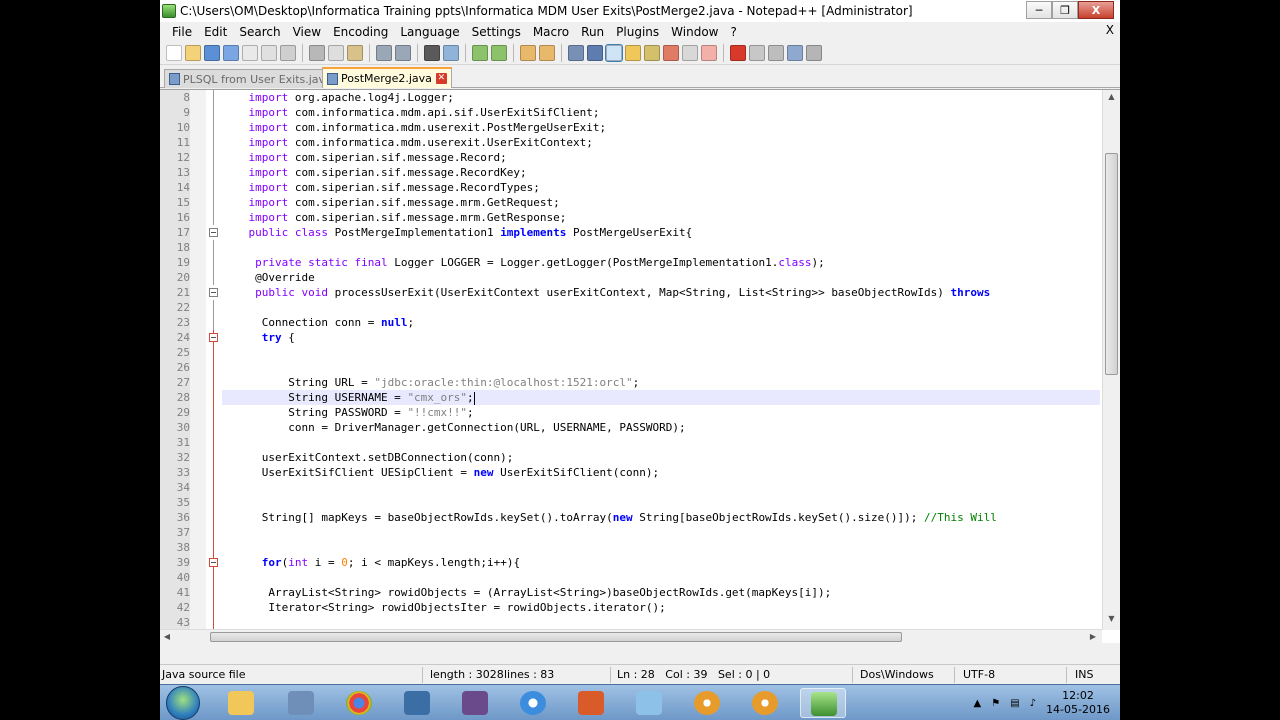  What do you see at coordinates (528, 52) in the screenshot?
I see `sync-vertical-icon` at bounding box center [528, 52].